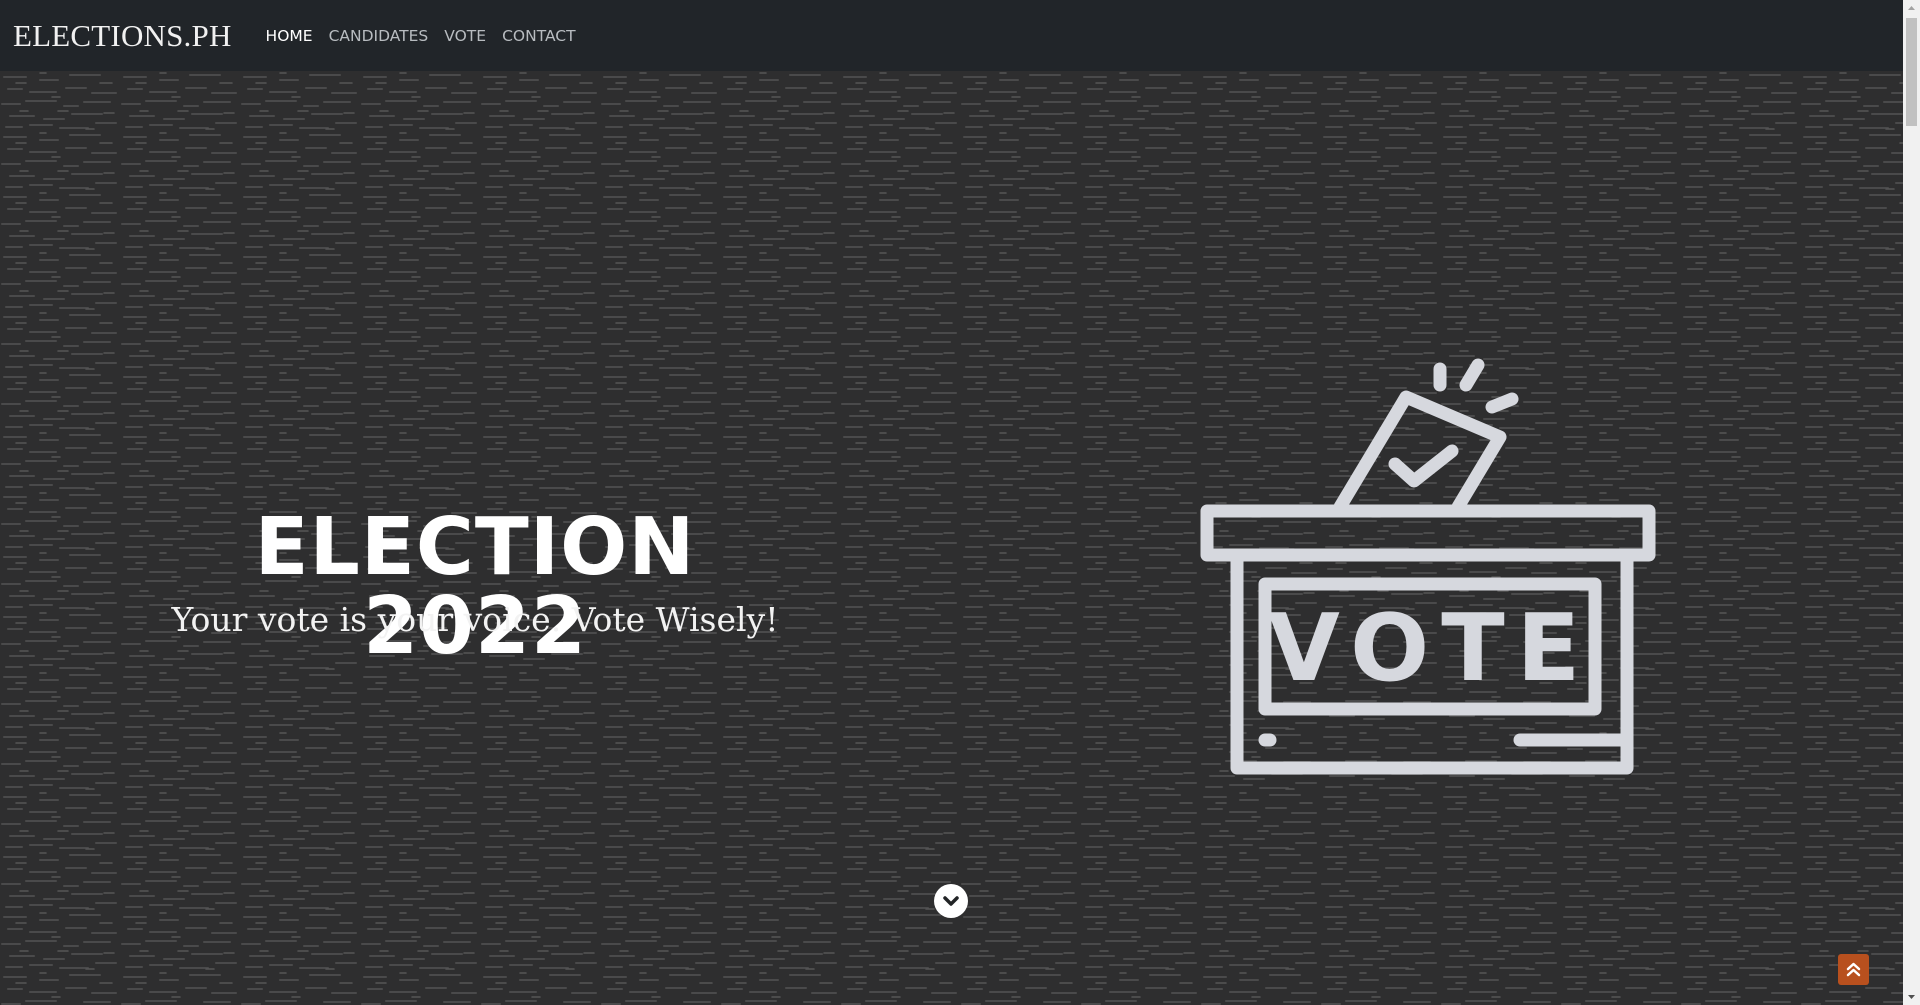 The height and width of the screenshot is (1005, 1920). Describe the element at coordinates (1911, 72) in the screenshot. I see `scrollbar-thumb` at that location.